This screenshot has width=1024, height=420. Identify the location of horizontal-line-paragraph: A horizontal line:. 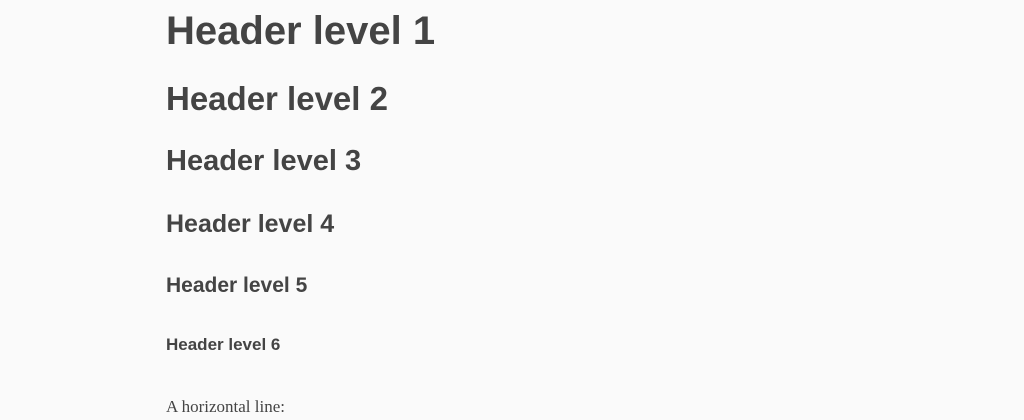
(225, 406).